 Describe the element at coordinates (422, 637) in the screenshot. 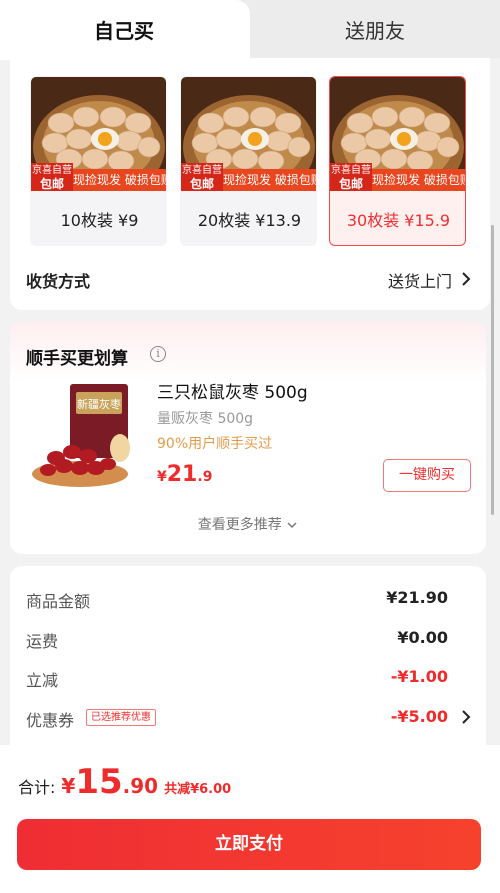

I see `freight-value: ¥0.00` at that location.